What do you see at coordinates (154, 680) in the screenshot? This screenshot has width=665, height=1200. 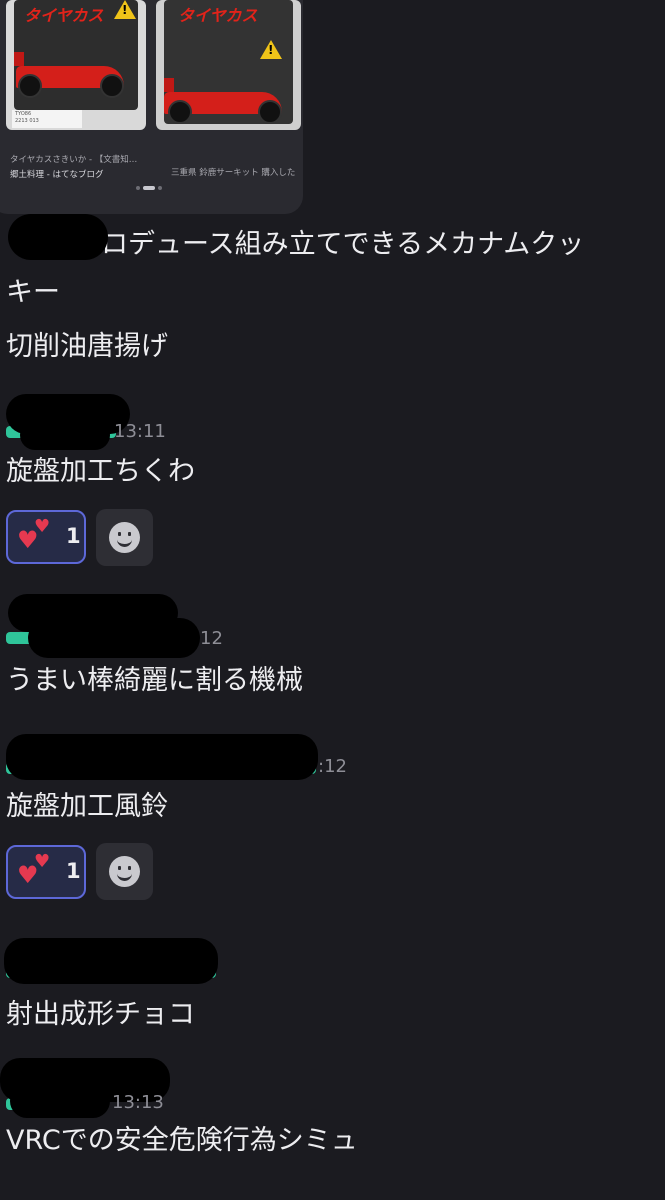 I see `message-text: うまい棒綺麗に割る機械` at bounding box center [154, 680].